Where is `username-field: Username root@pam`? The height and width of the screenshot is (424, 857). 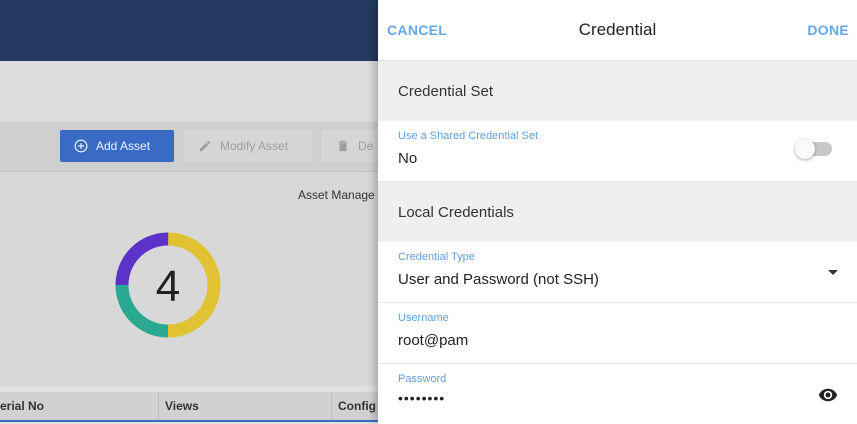 username-field: Username root@pam is located at coordinates (617, 333).